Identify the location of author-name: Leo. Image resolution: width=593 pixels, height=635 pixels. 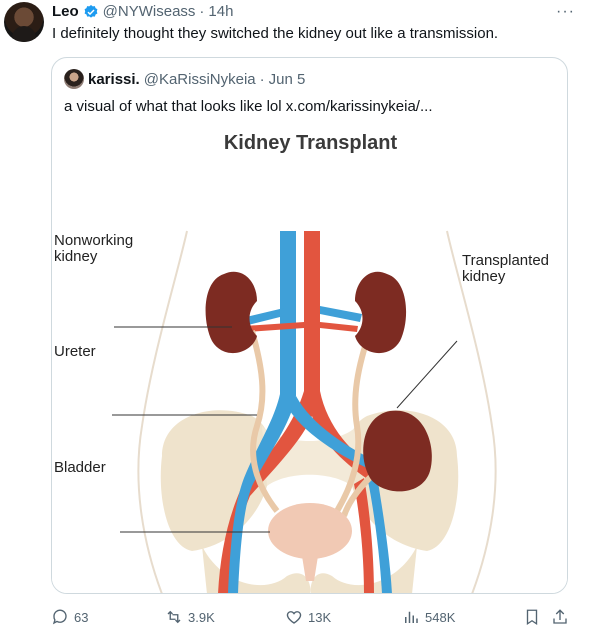
(65, 11).